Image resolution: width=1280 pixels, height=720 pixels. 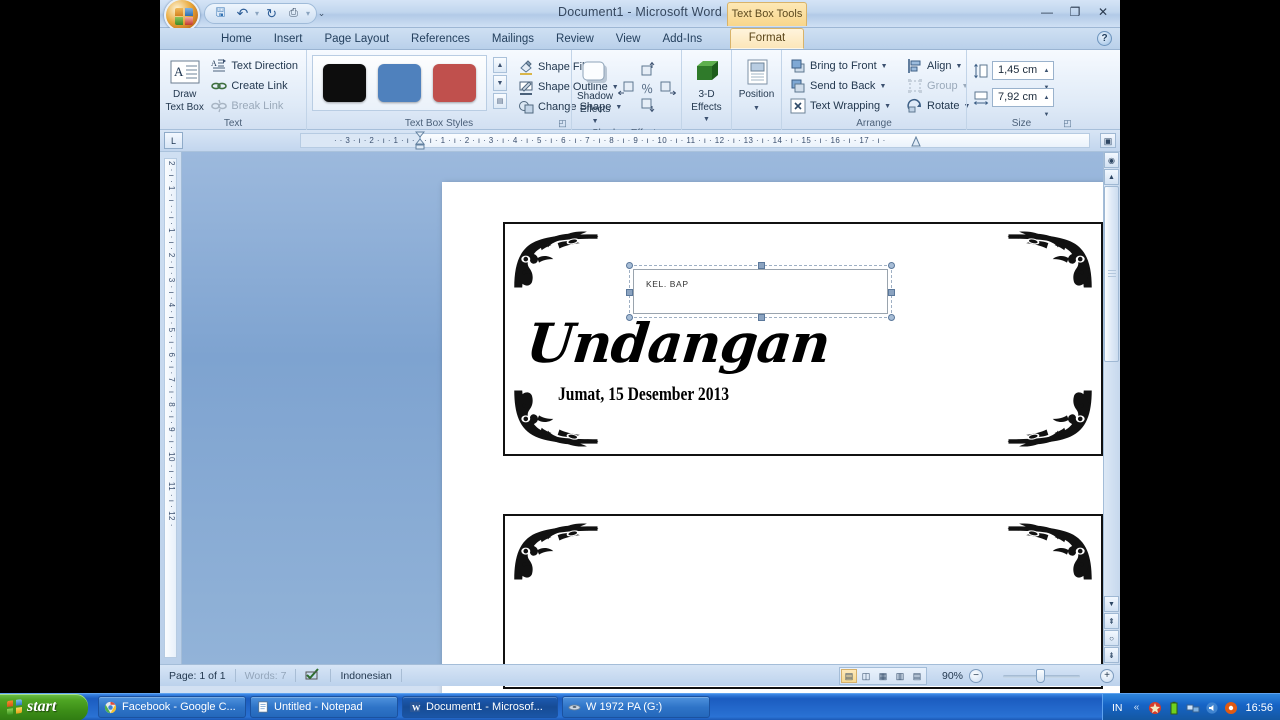 What do you see at coordinates (1136, 708) in the screenshot?
I see `show-hidden-icons-icon: «` at bounding box center [1136, 708].